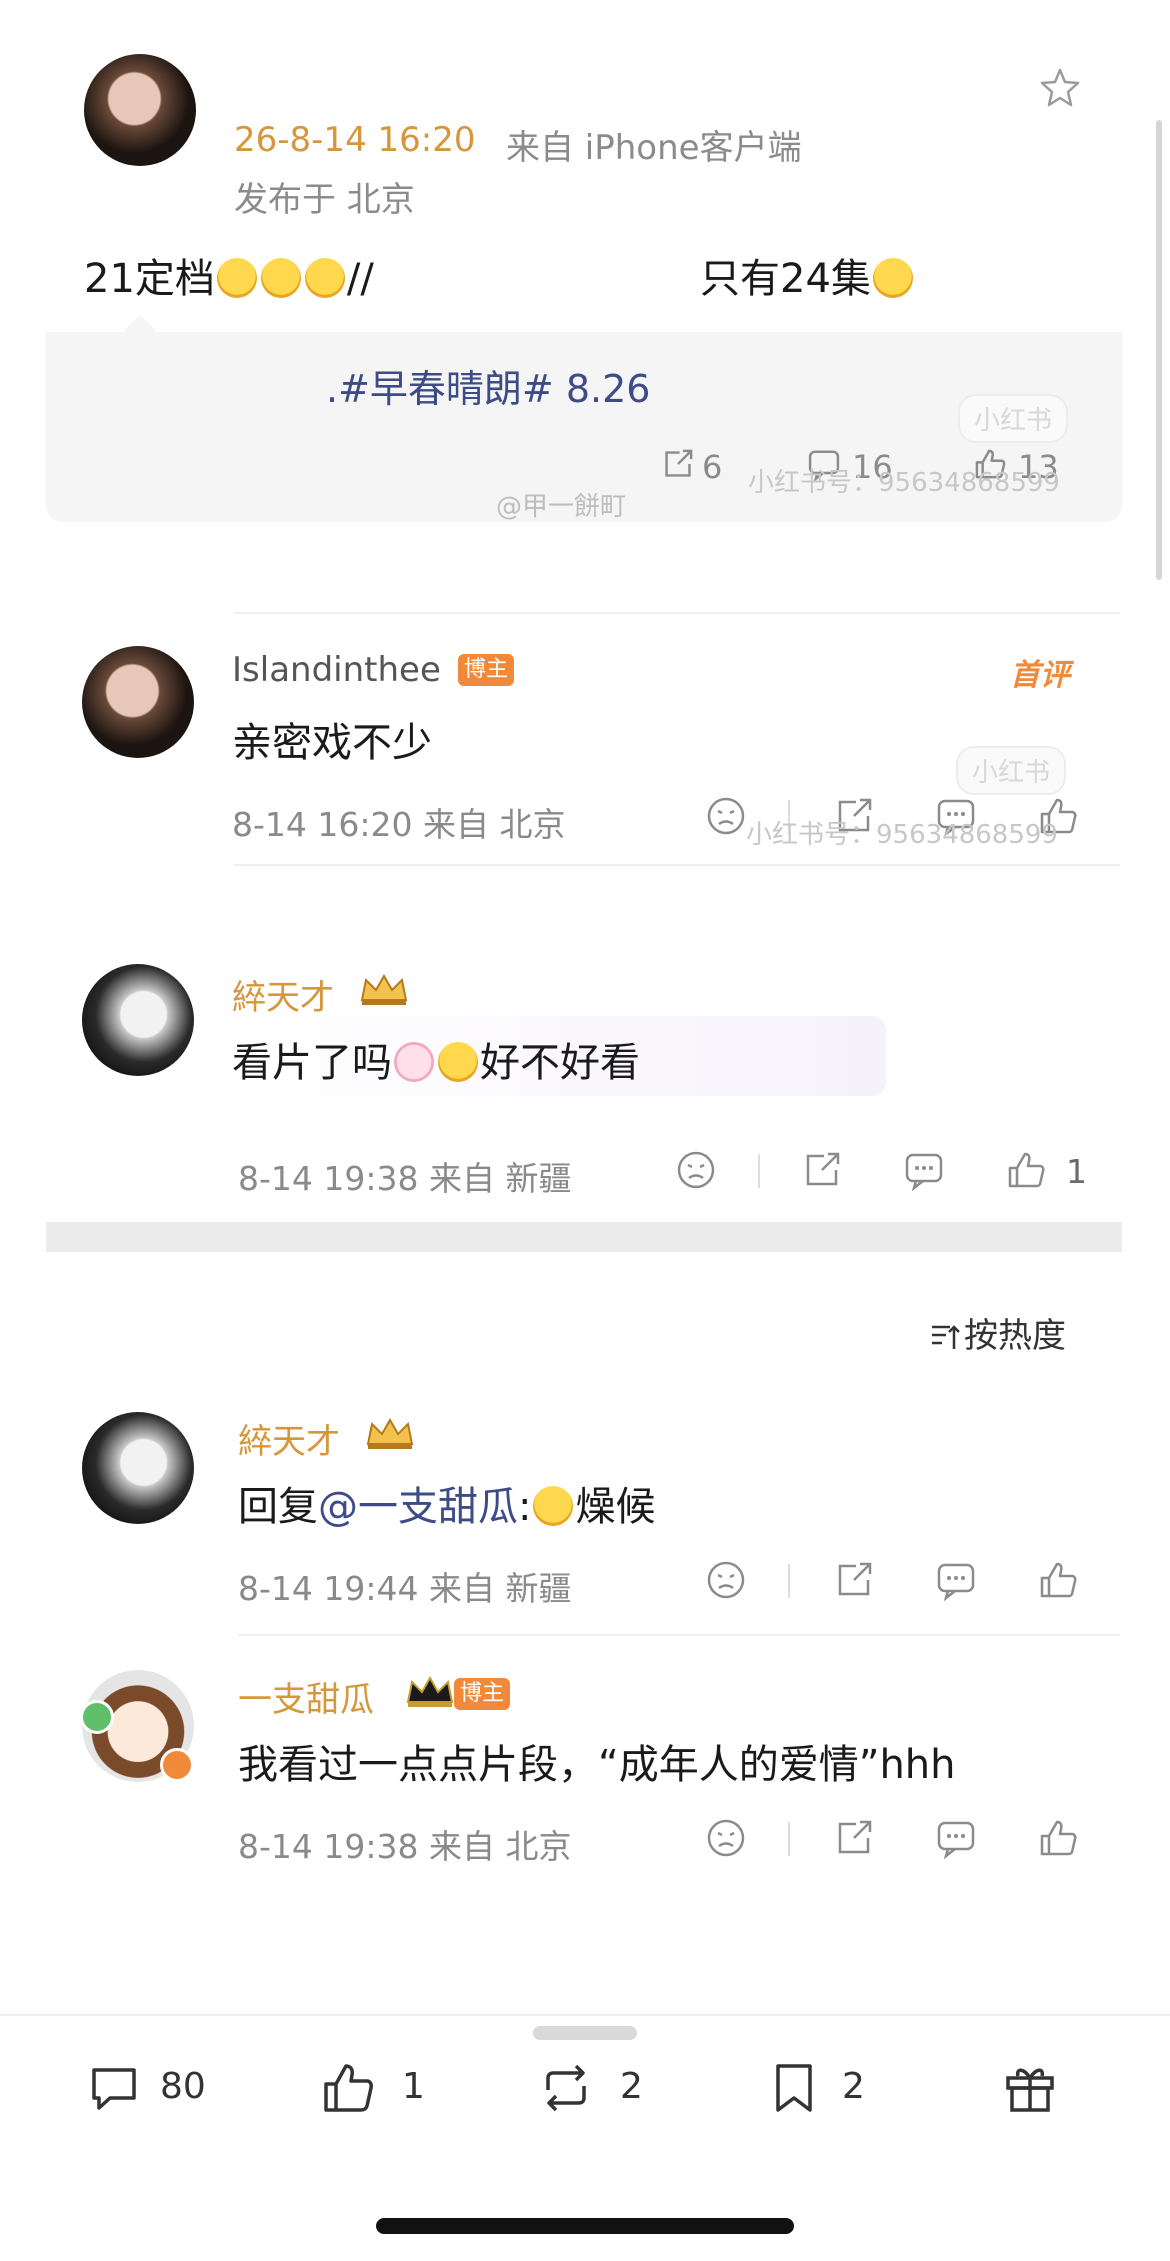 The height and width of the screenshot is (2261, 1170). Describe the element at coordinates (1159, 350) in the screenshot. I see `scrollbar` at that location.